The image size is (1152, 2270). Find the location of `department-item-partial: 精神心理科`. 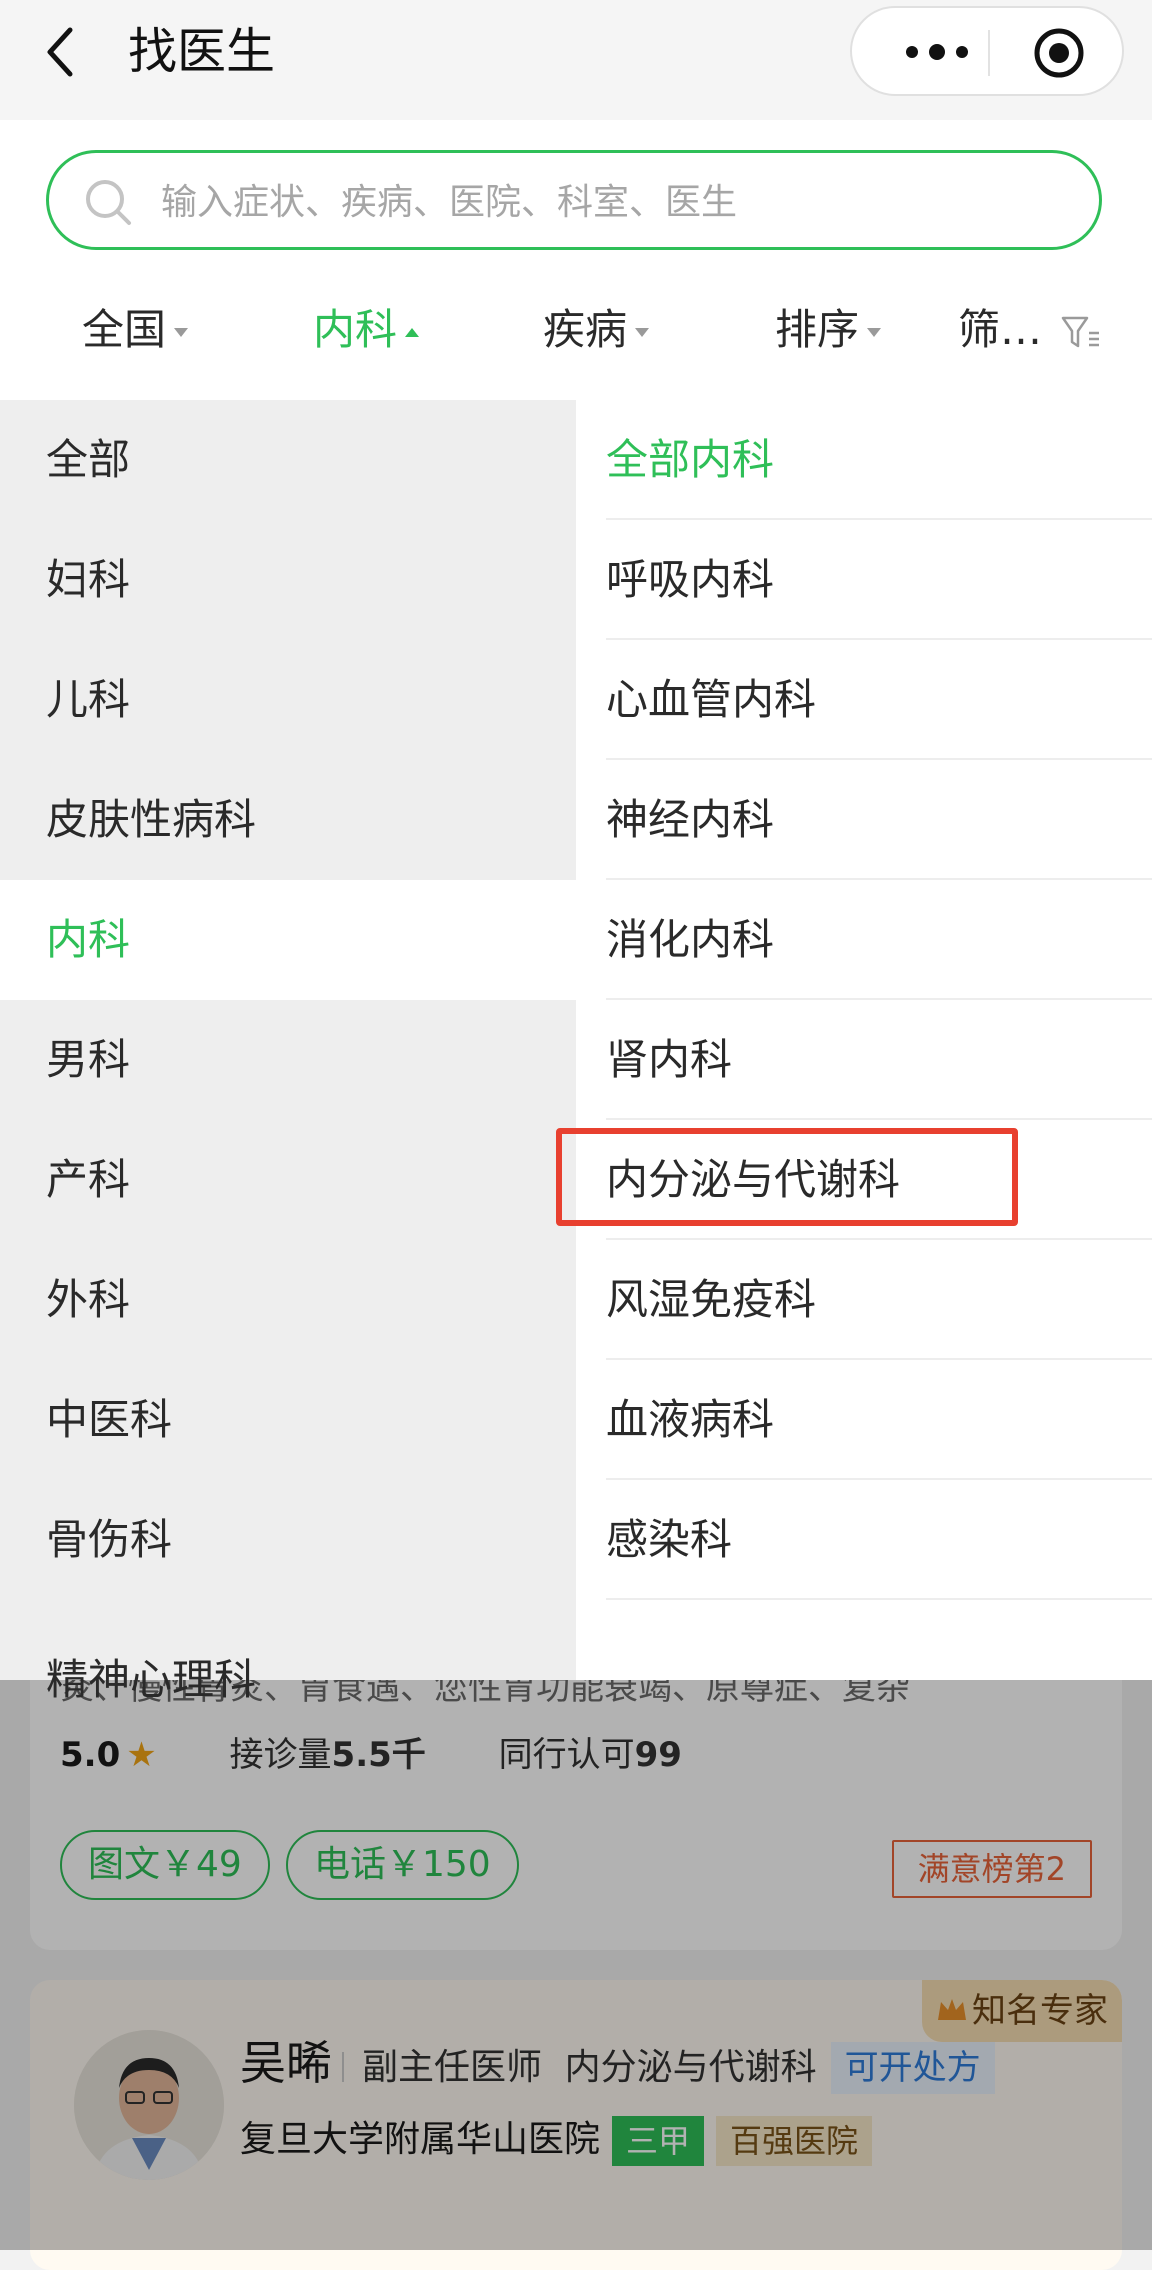

department-item-partial: 精神心理科 is located at coordinates (151, 1680).